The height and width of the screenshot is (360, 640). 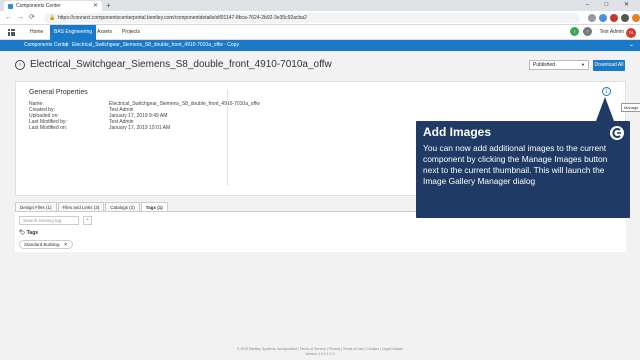 I want to click on user-name: Test Admin, so click(x=612, y=32).